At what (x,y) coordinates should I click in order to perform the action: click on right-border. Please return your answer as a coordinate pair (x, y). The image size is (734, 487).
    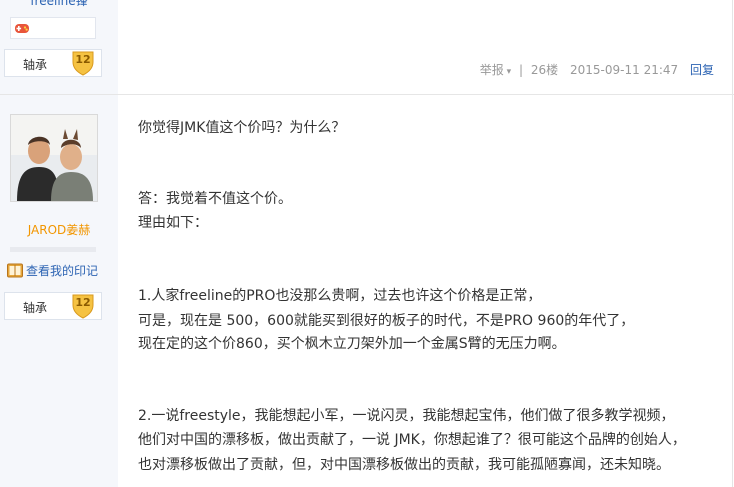
    Looking at the image, I should click on (732, 243).